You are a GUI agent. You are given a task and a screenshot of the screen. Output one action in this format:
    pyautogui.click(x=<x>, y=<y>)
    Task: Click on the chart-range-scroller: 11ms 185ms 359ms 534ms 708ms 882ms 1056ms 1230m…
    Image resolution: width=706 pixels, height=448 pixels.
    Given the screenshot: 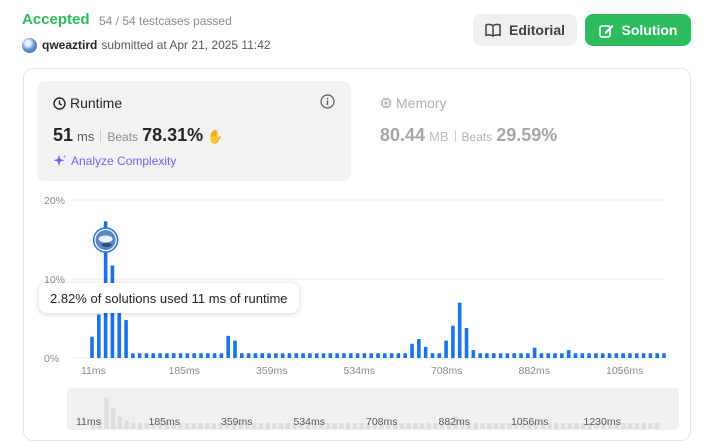 What is the action you would take?
    pyautogui.click(x=373, y=409)
    